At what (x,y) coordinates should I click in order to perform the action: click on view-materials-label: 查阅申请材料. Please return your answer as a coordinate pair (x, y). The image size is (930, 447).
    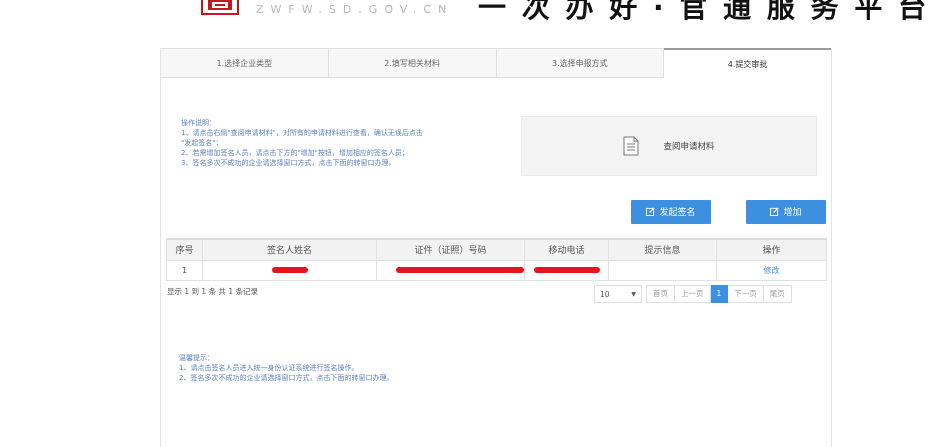
    Looking at the image, I should click on (689, 147).